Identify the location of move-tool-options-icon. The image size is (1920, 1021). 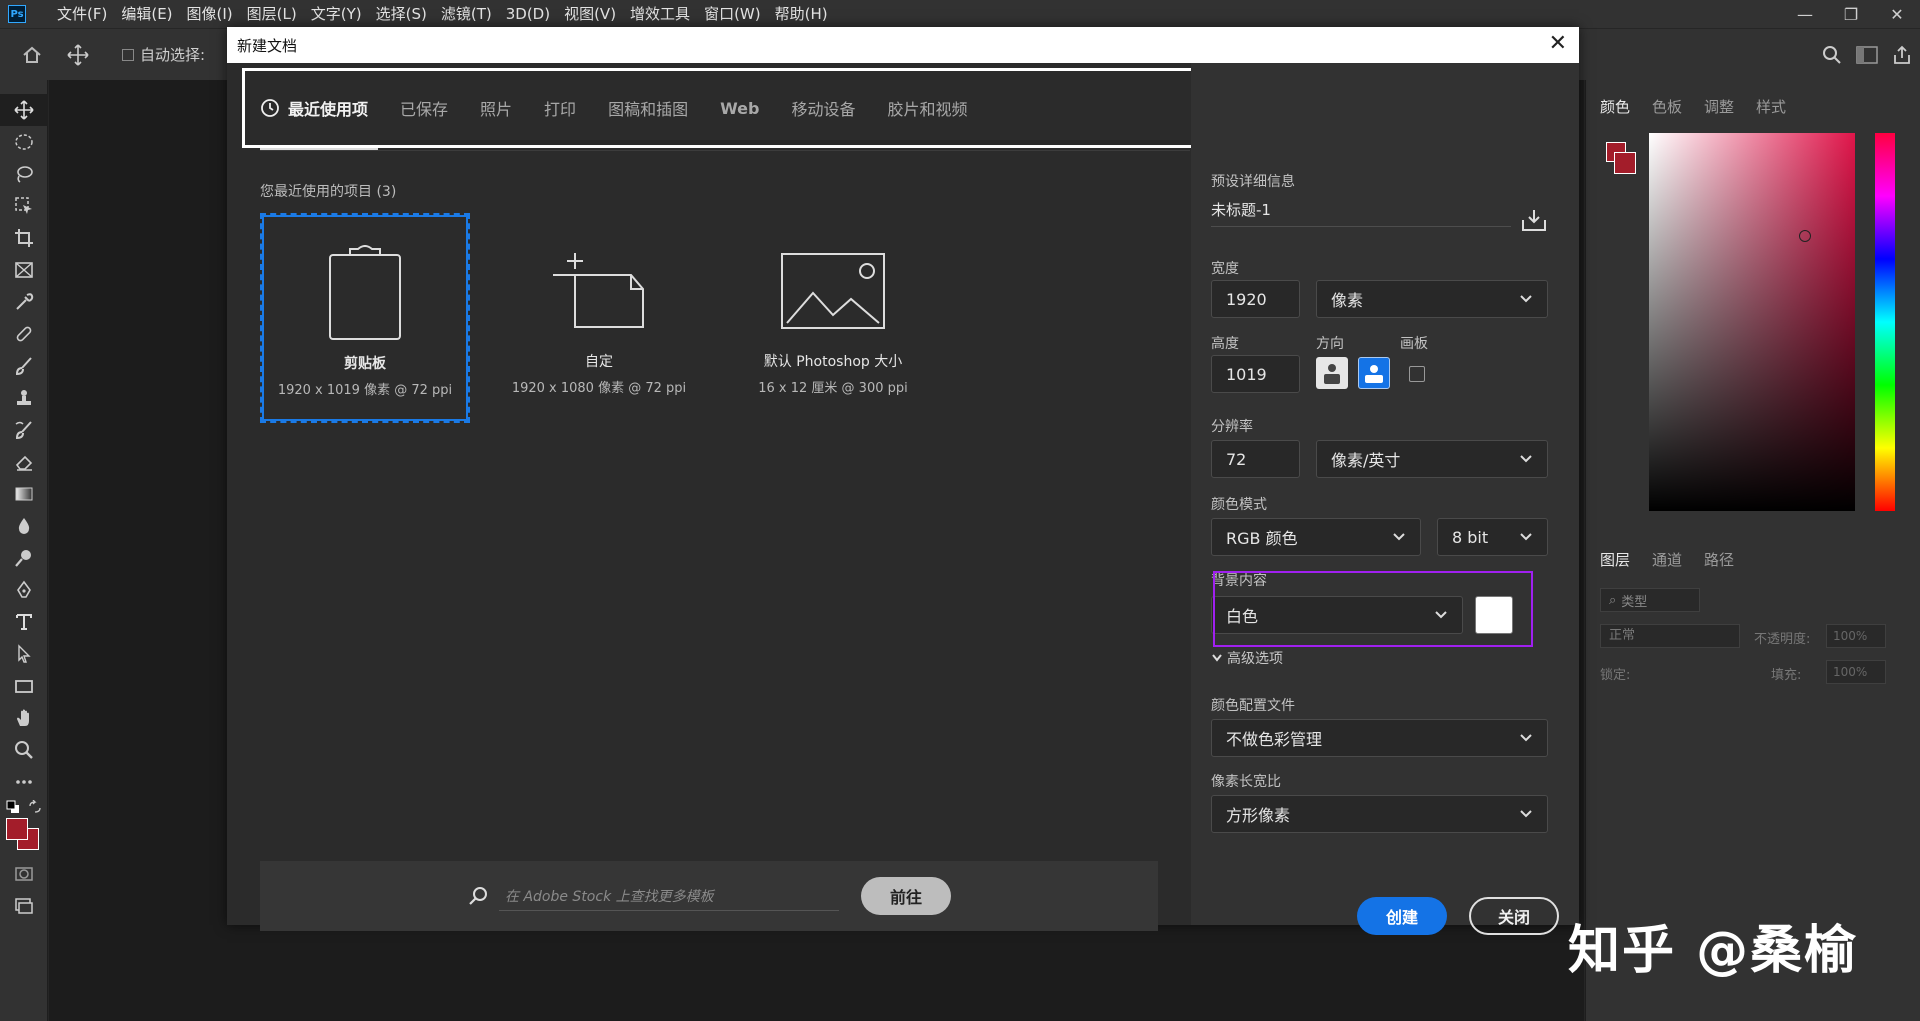
(78, 55).